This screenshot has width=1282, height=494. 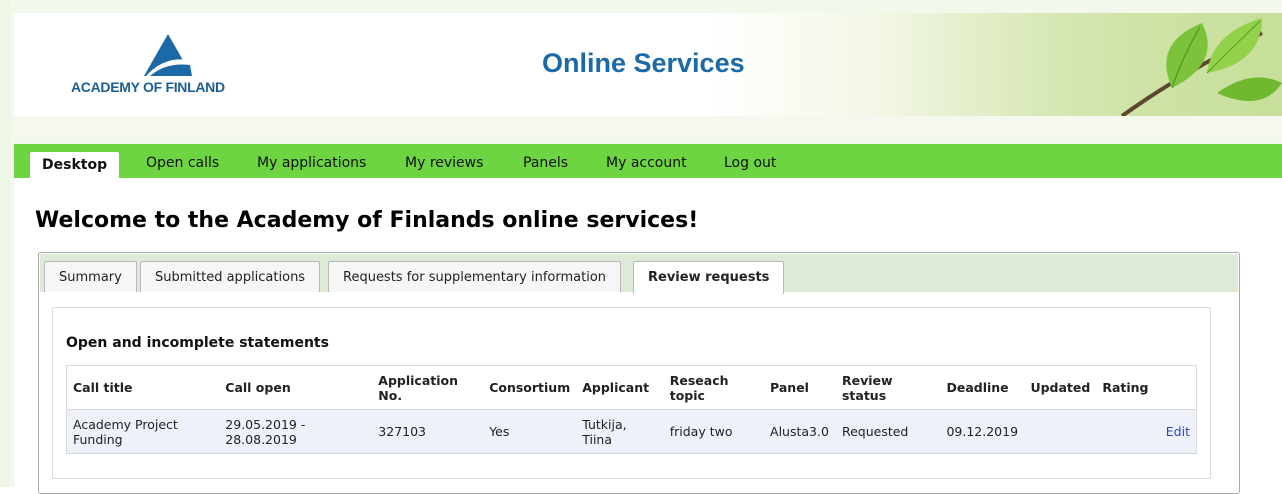 What do you see at coordinates (620, 387) in the screenshot?
I see `col-applicant: Applicant` at bounding box center [620, 387].